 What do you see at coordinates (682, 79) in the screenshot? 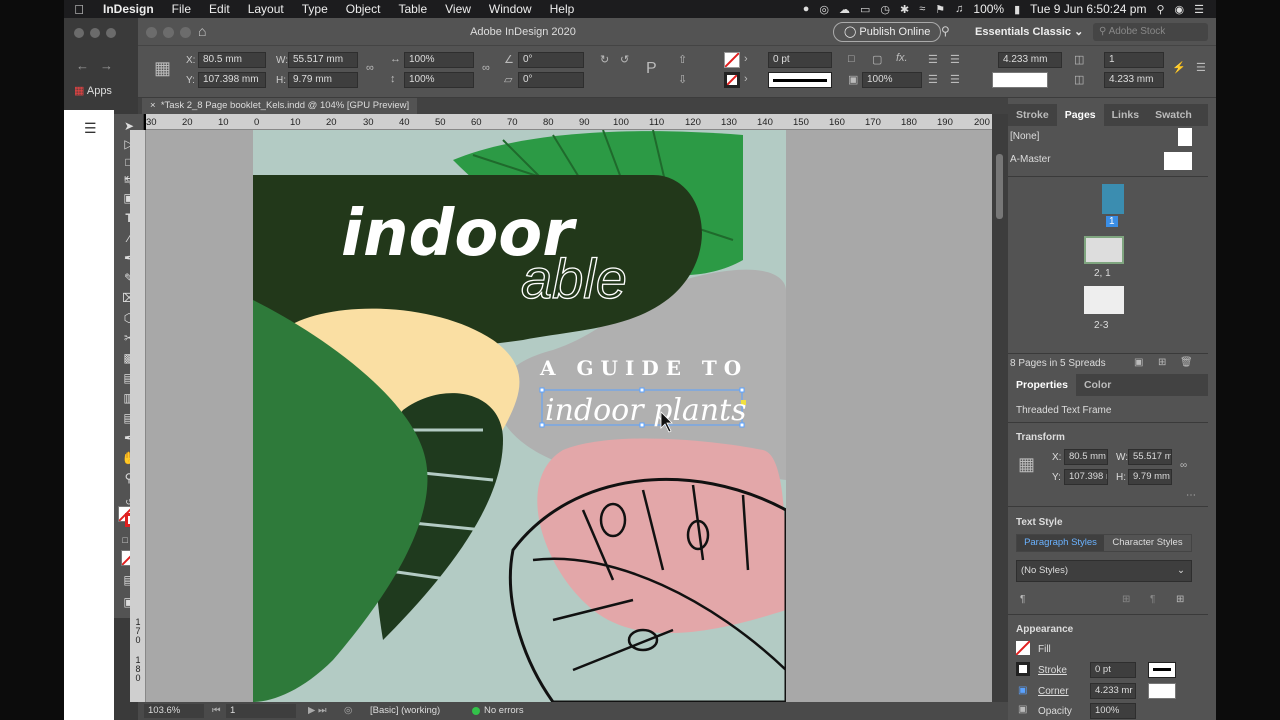
I see `select-content-icon: ⇩` at bounding box center [682, 79].